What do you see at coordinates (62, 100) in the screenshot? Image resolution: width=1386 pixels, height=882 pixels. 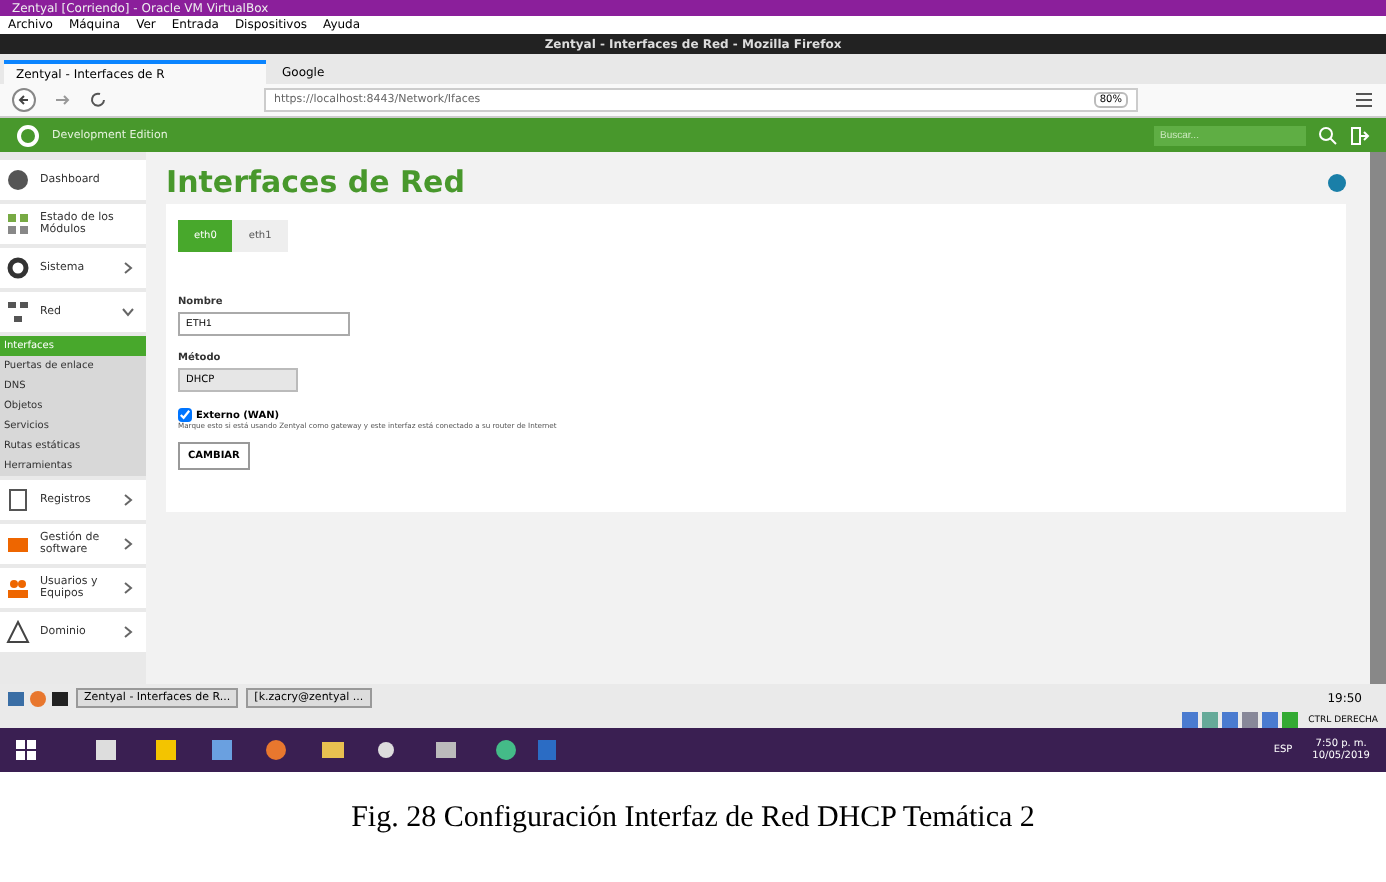 I see `forward-icon` at bounding box center [62, 100].